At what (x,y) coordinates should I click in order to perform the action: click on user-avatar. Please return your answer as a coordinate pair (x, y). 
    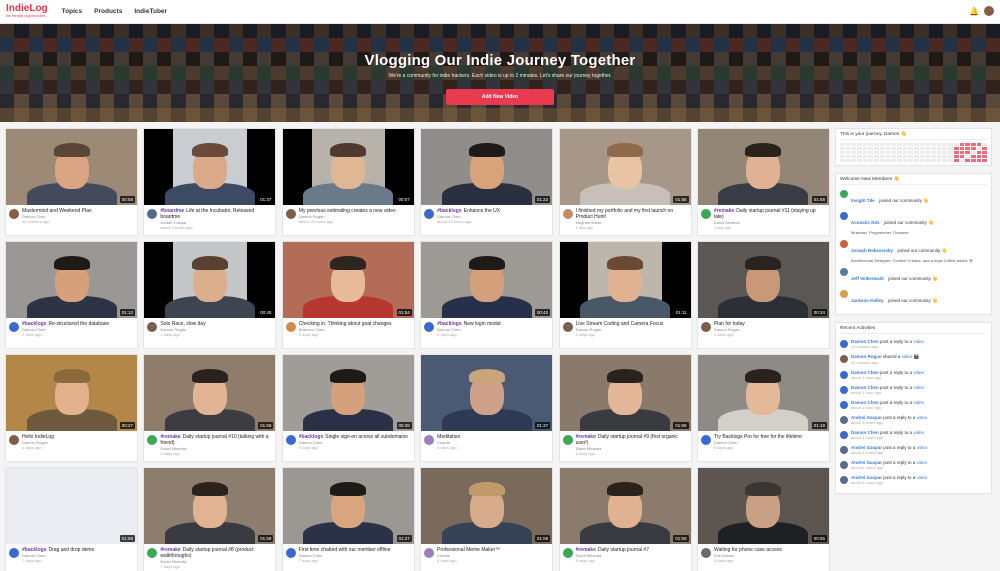
    Looking at the image, I should click on (989, 11).